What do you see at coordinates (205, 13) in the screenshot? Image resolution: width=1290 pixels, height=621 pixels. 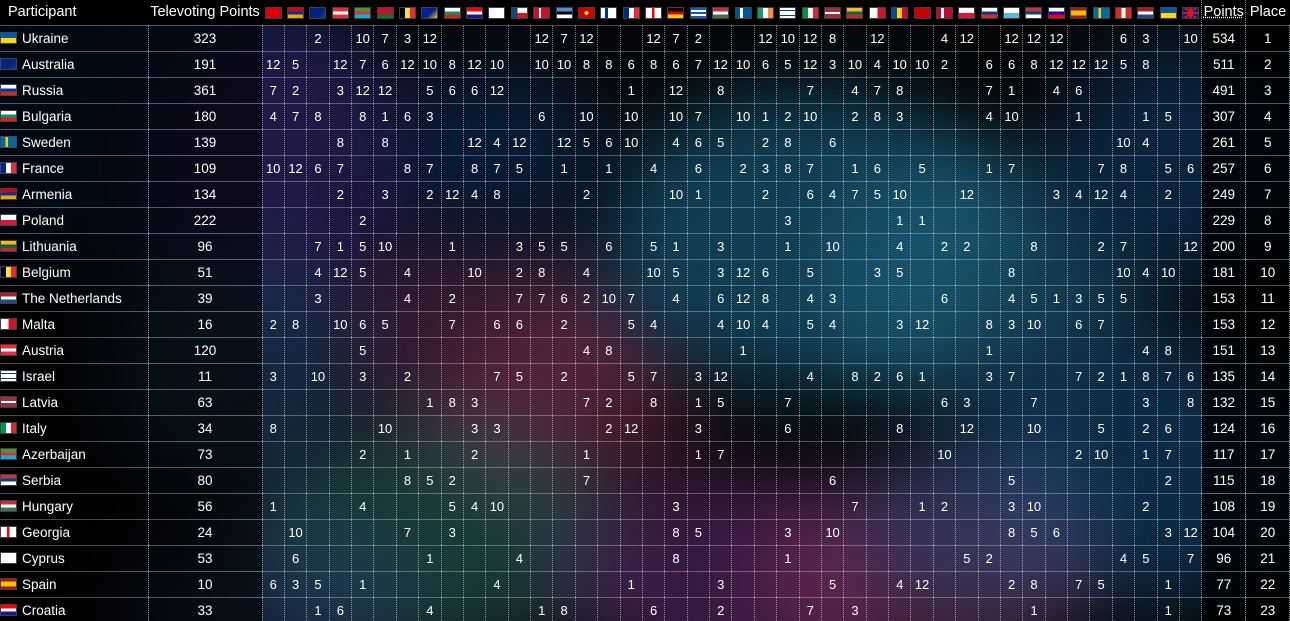 I see `column-header-televoting-points: Televoting Points` at bounding box center [205, 13].